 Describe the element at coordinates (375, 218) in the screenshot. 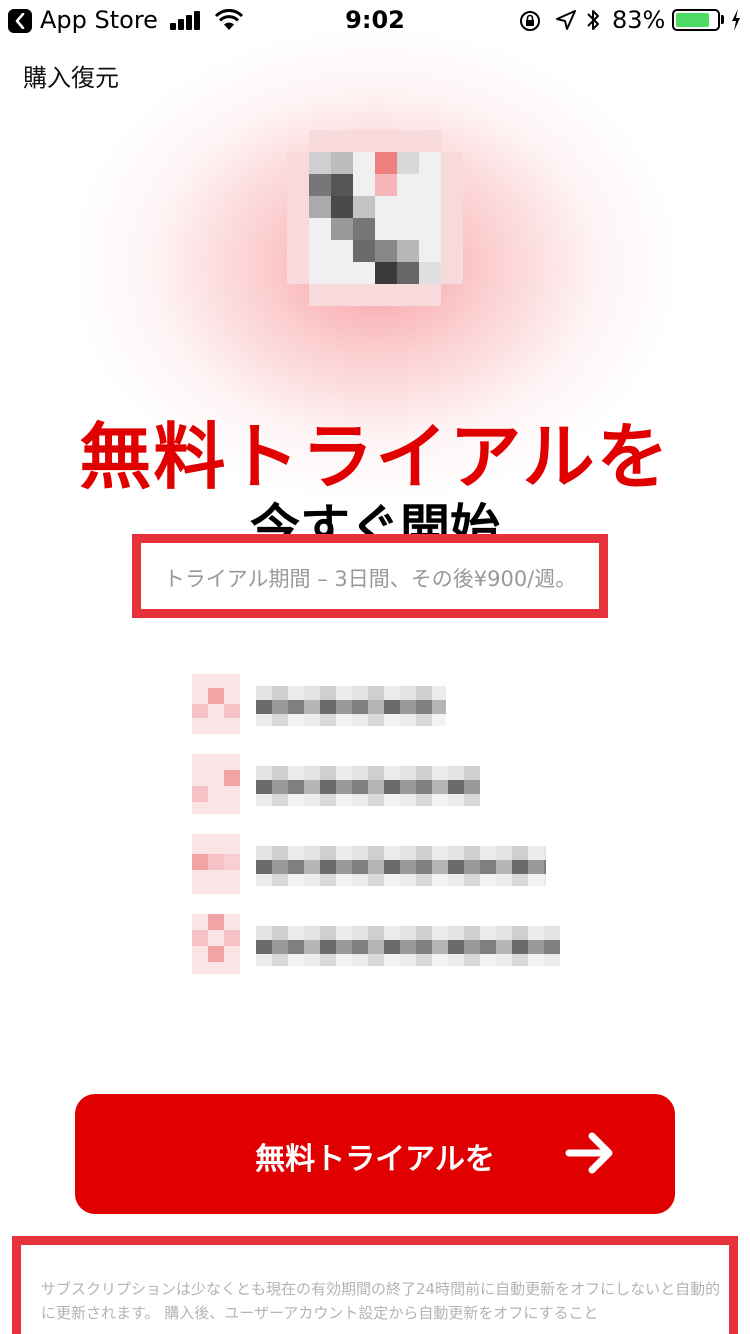

I see `app-icon` at that location.